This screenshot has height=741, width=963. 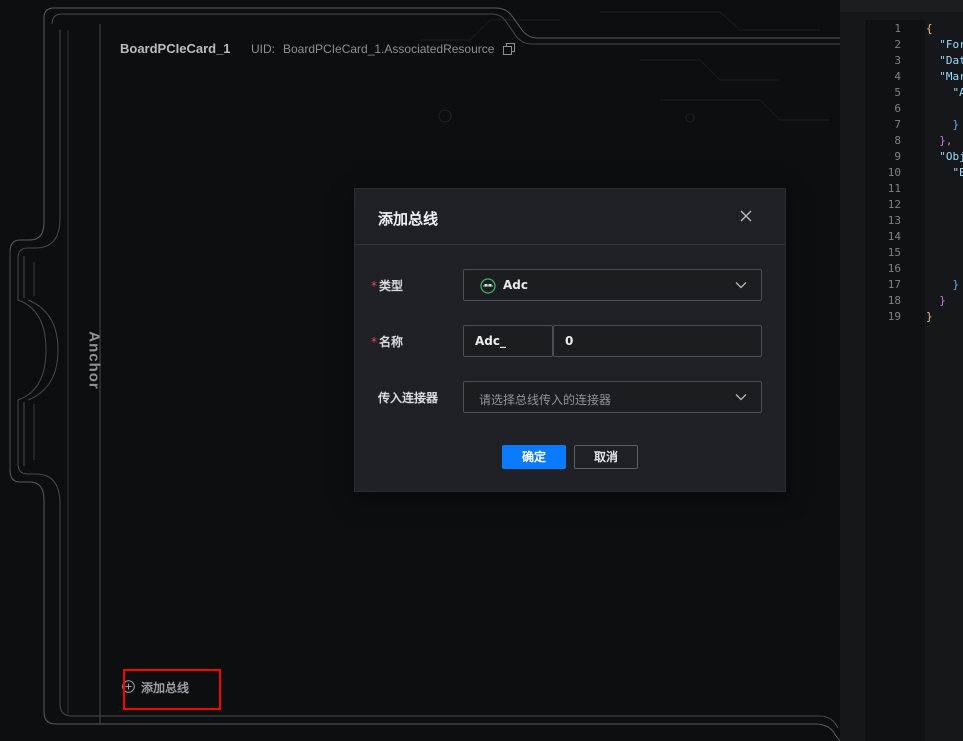 What do you see at coordinates (897, 76) in the screenshot?
I see `line-number: 4` at bounding box center [897, 76].